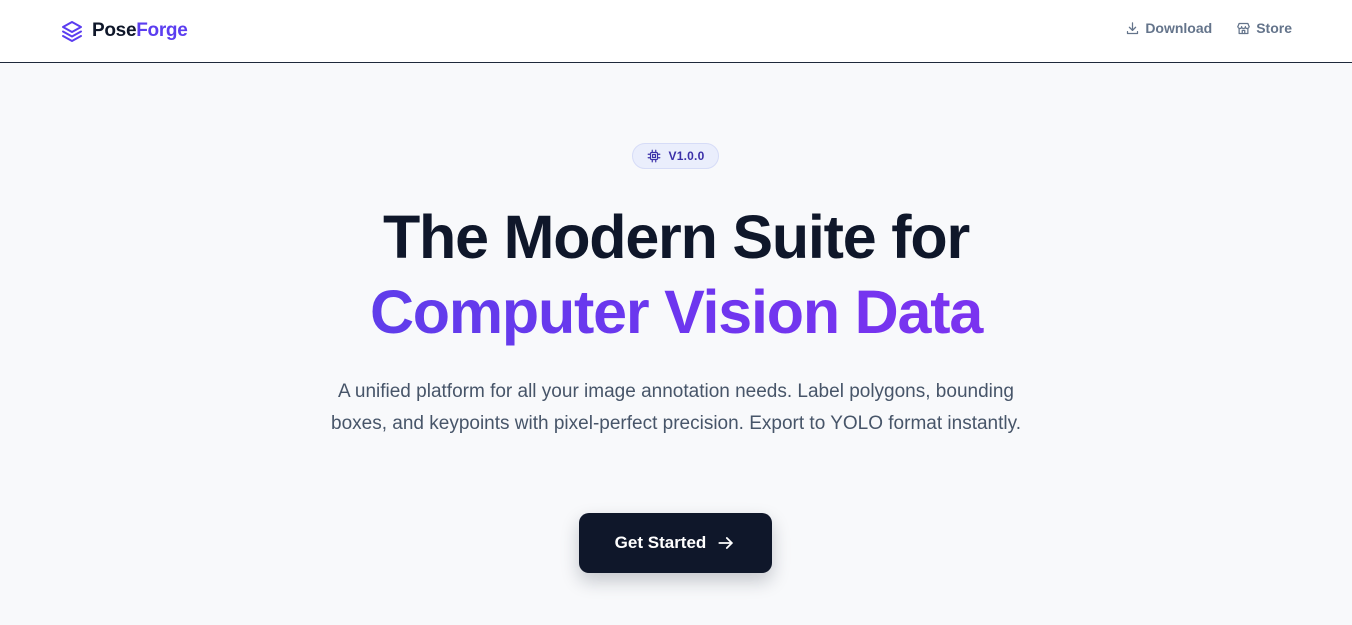 The height and width of the screenshot is (625, 1352). I want to click on layers-icon, so click(72, 31).